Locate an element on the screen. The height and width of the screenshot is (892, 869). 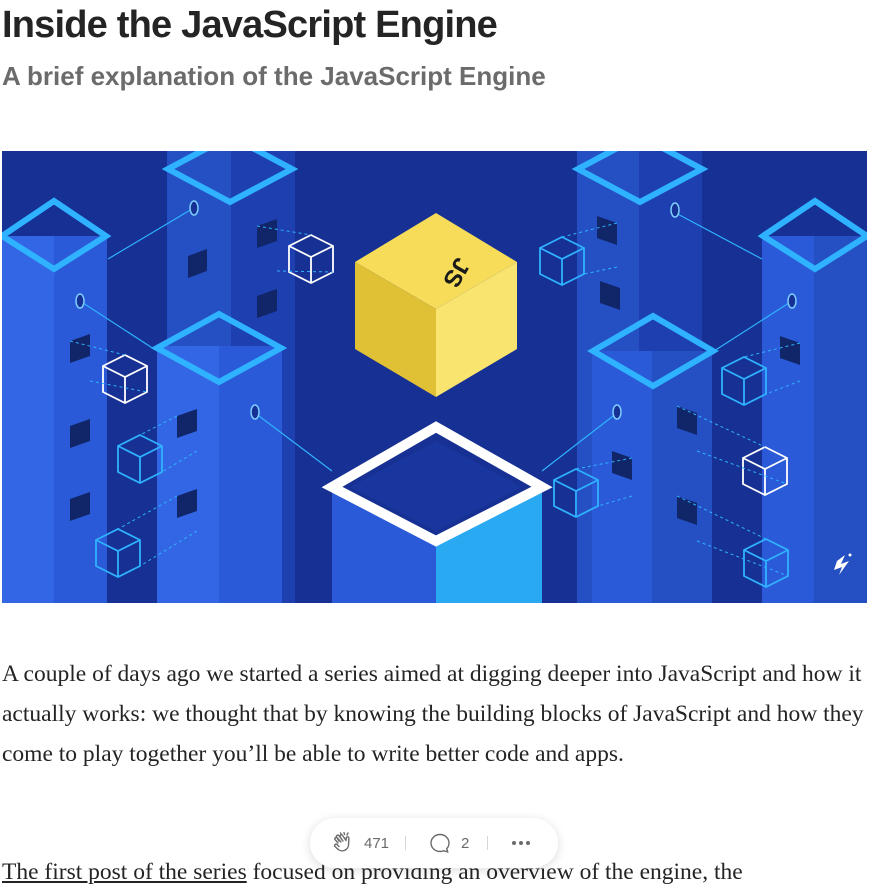
floating-action-bar: 471 2 is located at coordinates (434, 843).